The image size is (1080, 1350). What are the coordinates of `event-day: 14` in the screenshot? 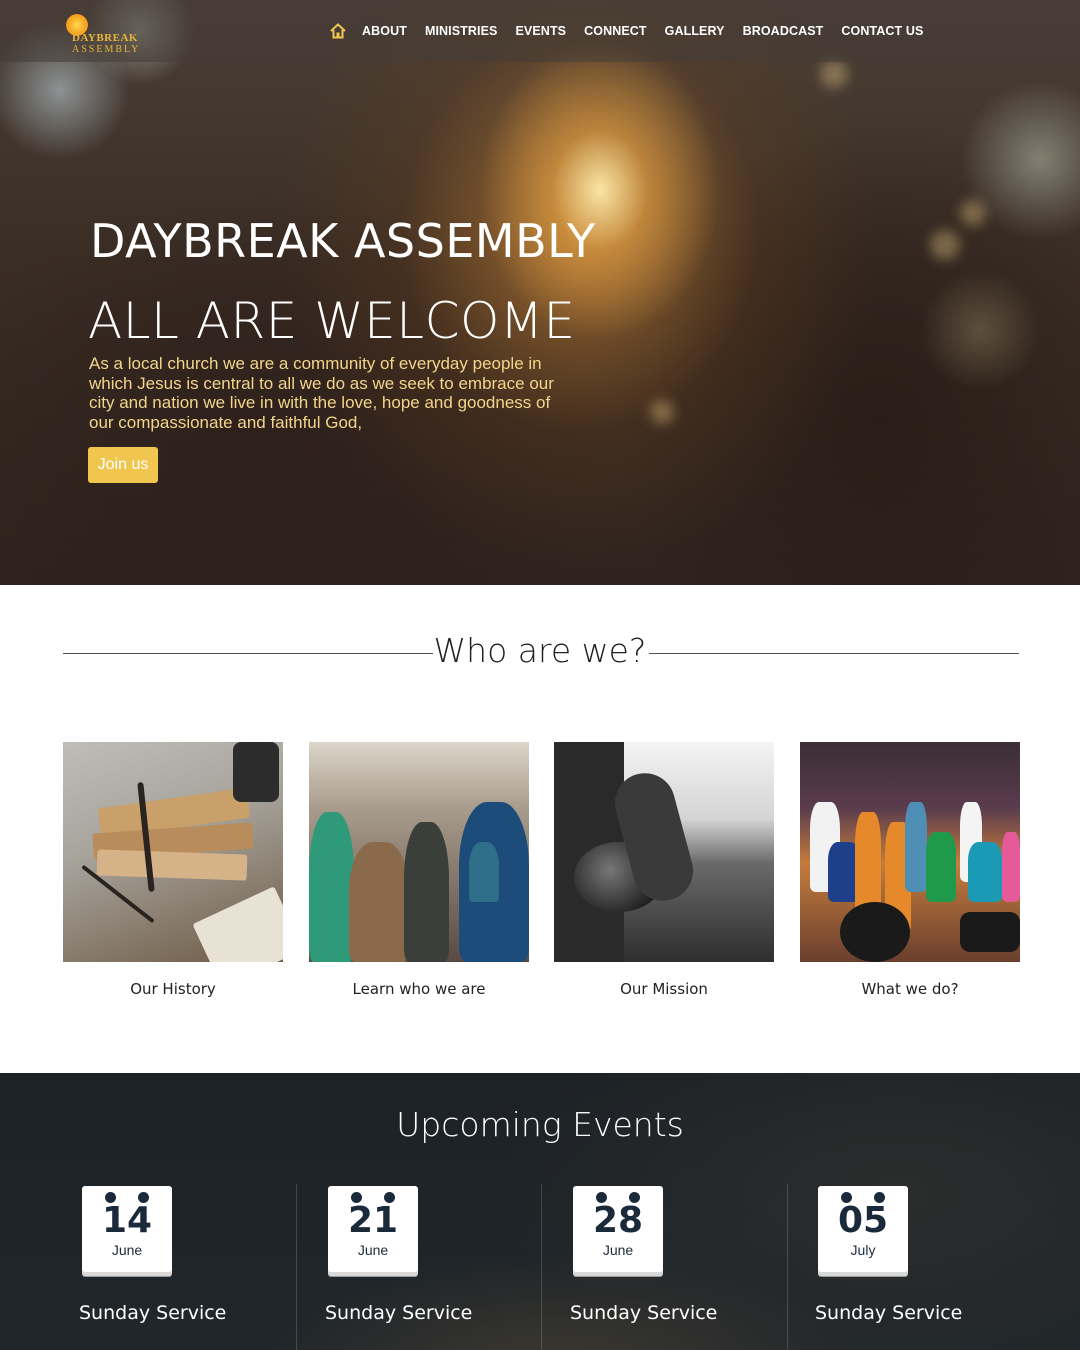 It's located at (127, 1220).